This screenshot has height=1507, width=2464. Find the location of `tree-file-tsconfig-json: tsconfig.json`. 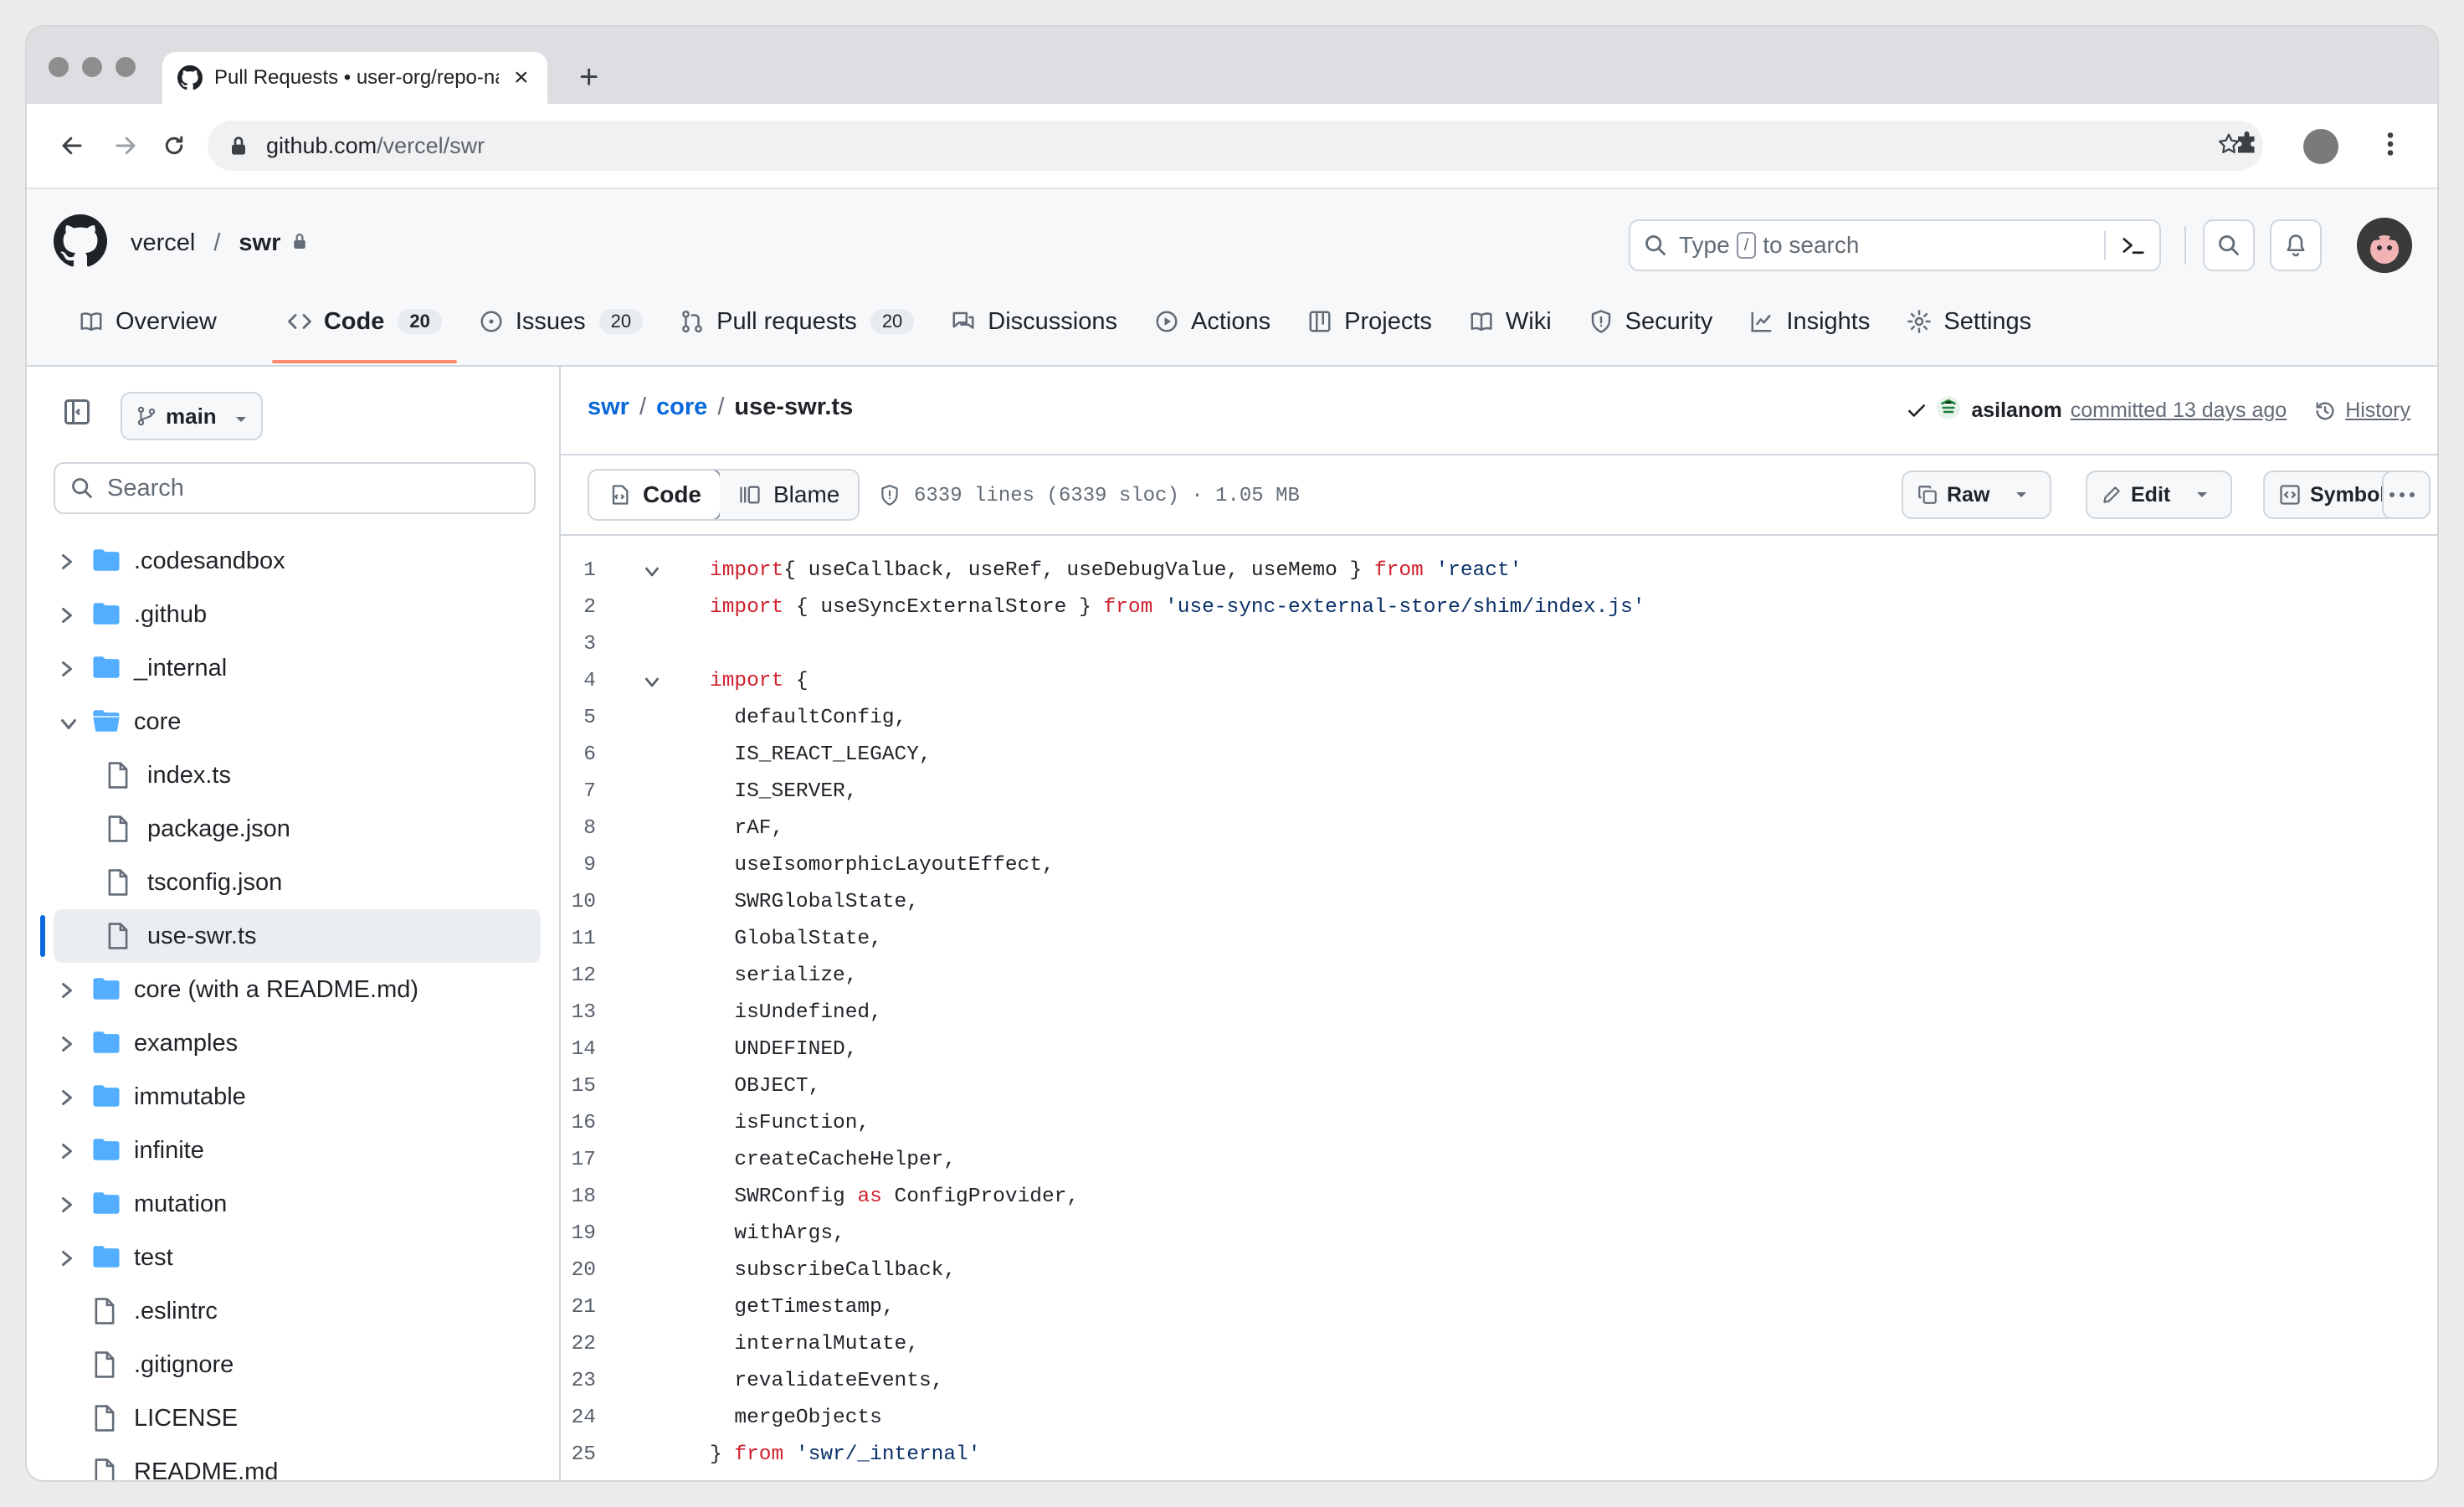

tree-file-tsconfig-json: tsconfig.json is located at coordinates (293, 882).